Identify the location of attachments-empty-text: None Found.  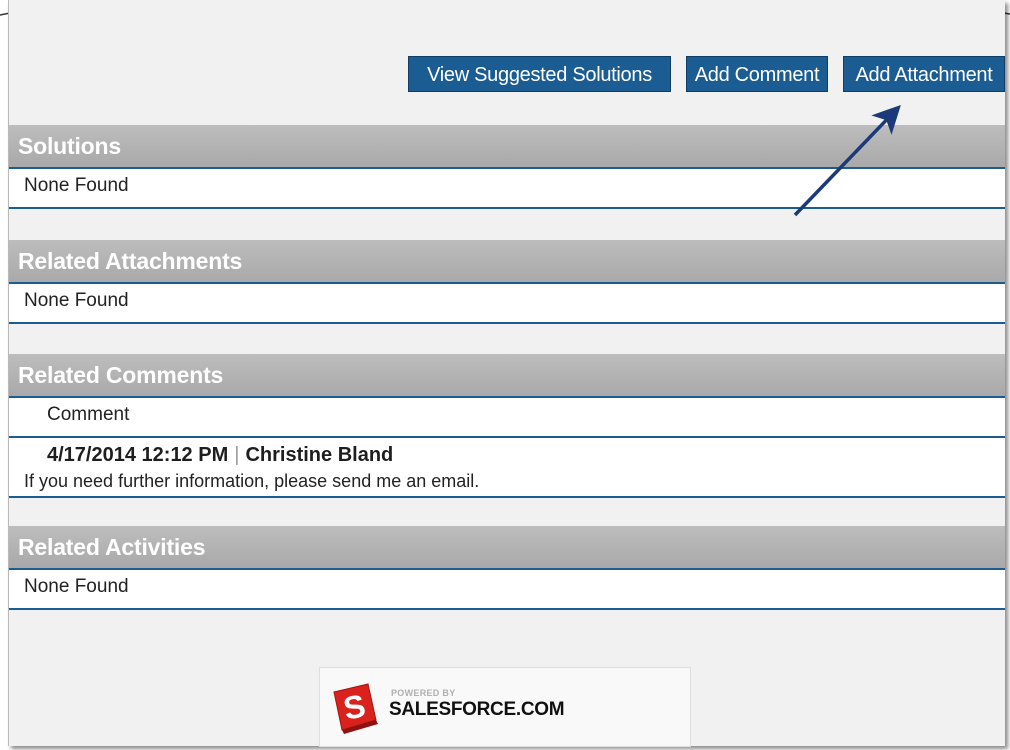
(76, 300).